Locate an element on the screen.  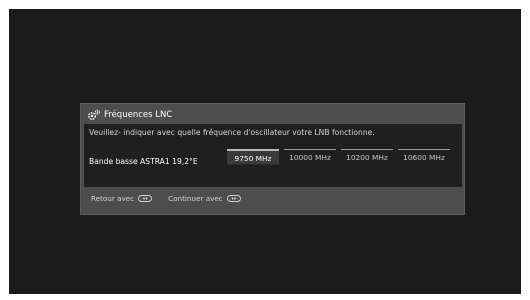
rewind-key-icon is located at coordinates (145, 198).